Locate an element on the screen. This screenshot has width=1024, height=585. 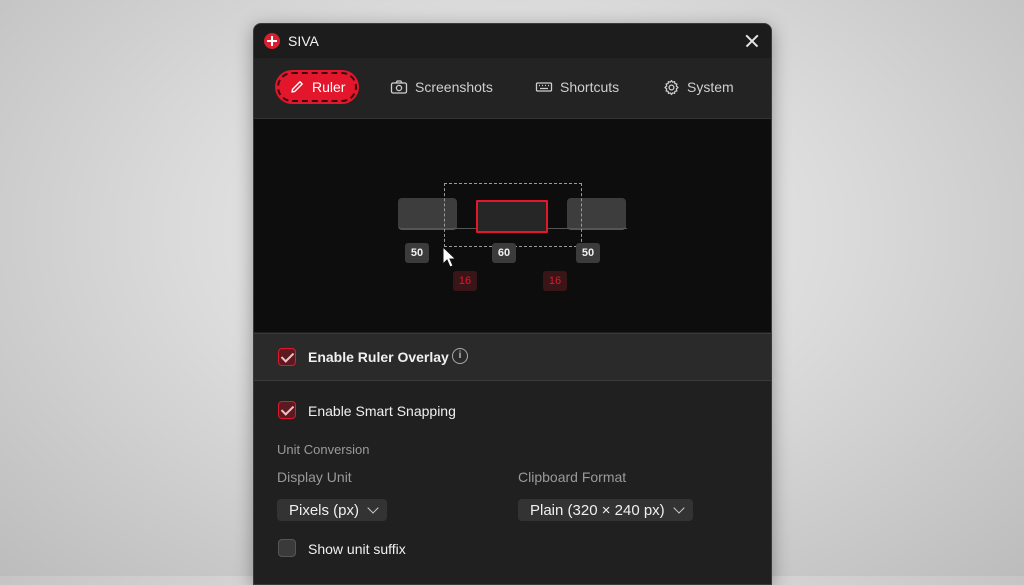
enable-ruler-overlay-checkbox is located at coordinates (287, 357).